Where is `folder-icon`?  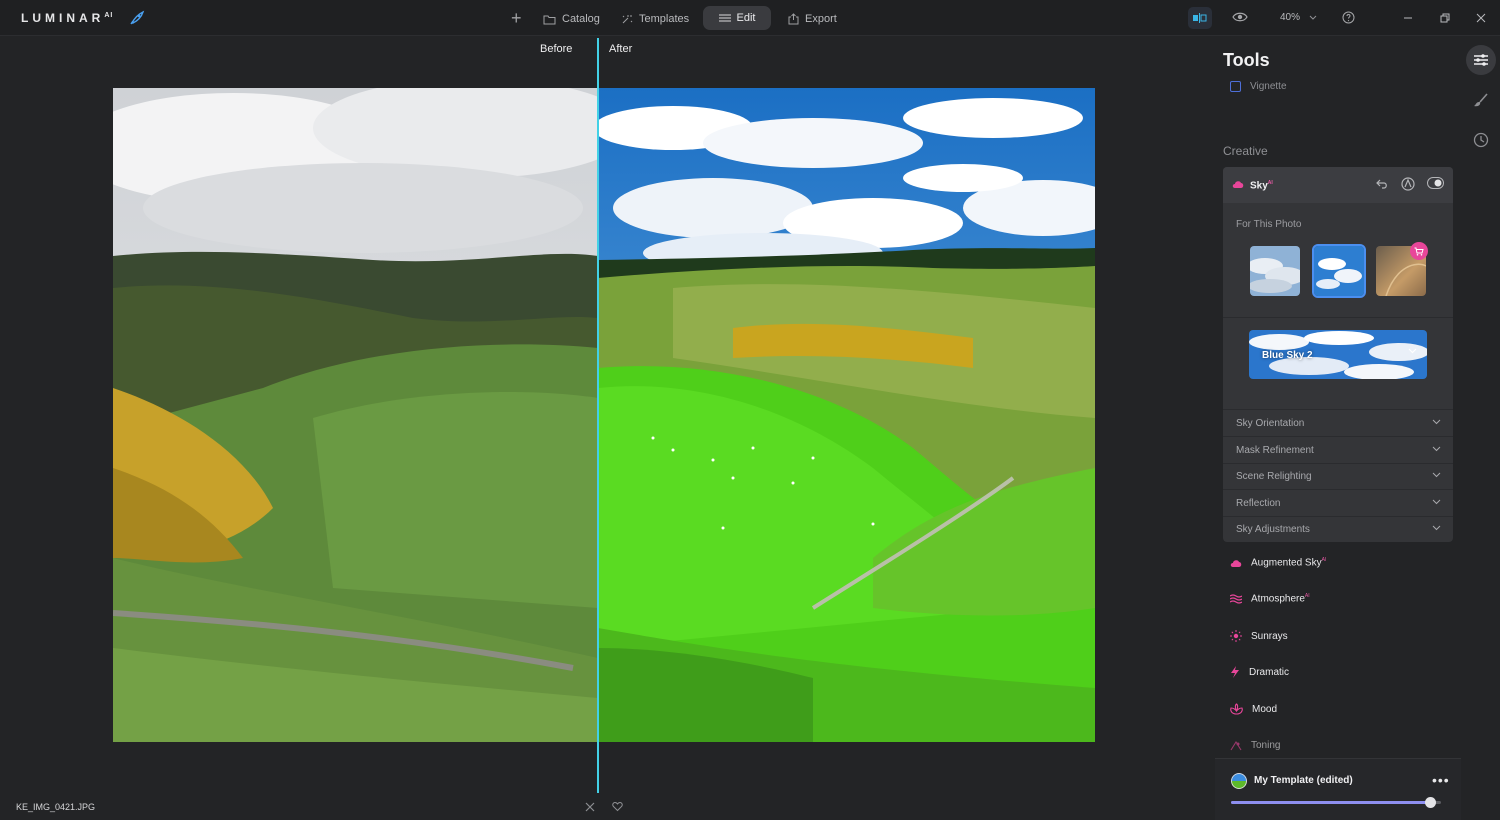
folder-icon is located at coordinates (549, 19).